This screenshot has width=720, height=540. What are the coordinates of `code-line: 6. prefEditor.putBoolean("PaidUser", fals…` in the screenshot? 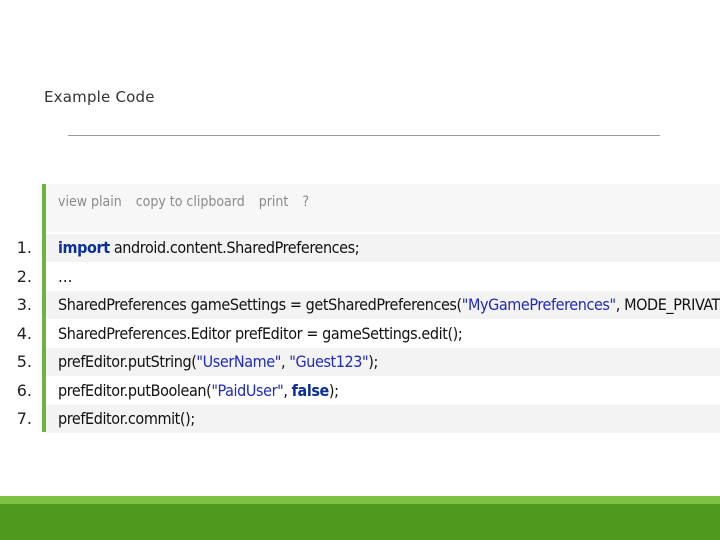 It's located at (360, 390).